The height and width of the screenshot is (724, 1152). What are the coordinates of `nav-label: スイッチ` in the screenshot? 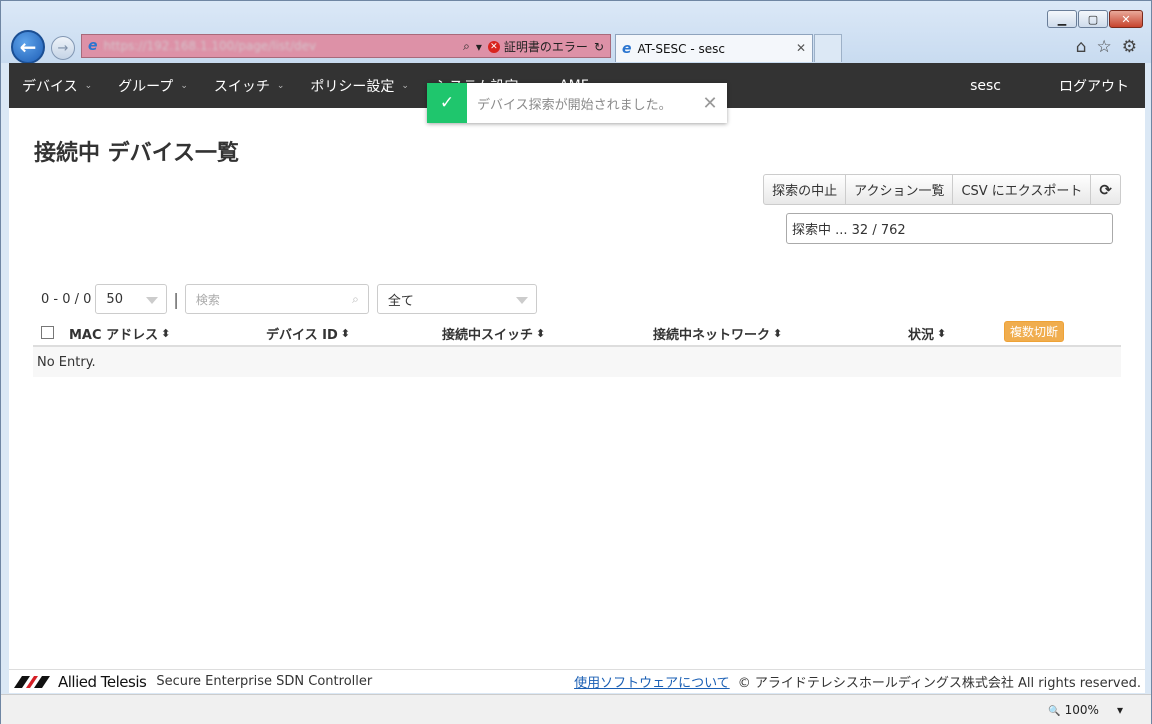 It's located at (241, 86).